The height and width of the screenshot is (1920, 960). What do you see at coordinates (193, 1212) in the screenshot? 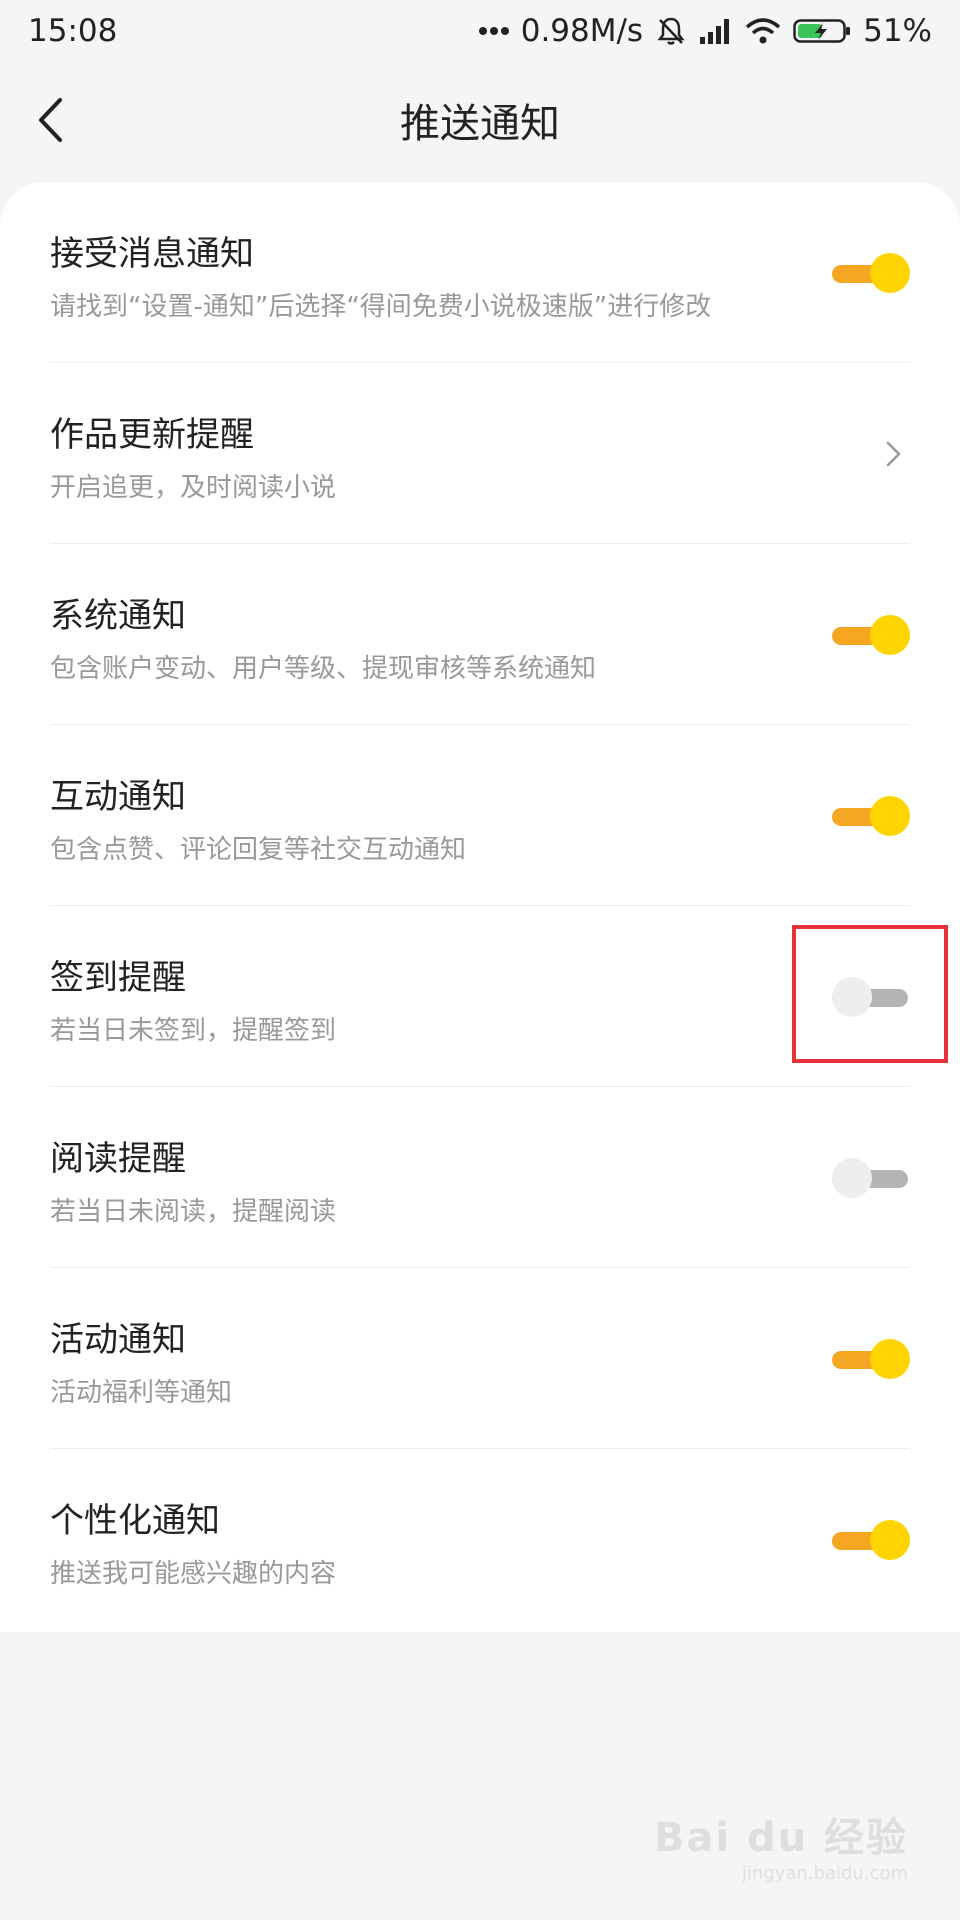
I see `setting-subtitle: 若当日未阅读，提醒阅读` at bounding box center [193, 1212].